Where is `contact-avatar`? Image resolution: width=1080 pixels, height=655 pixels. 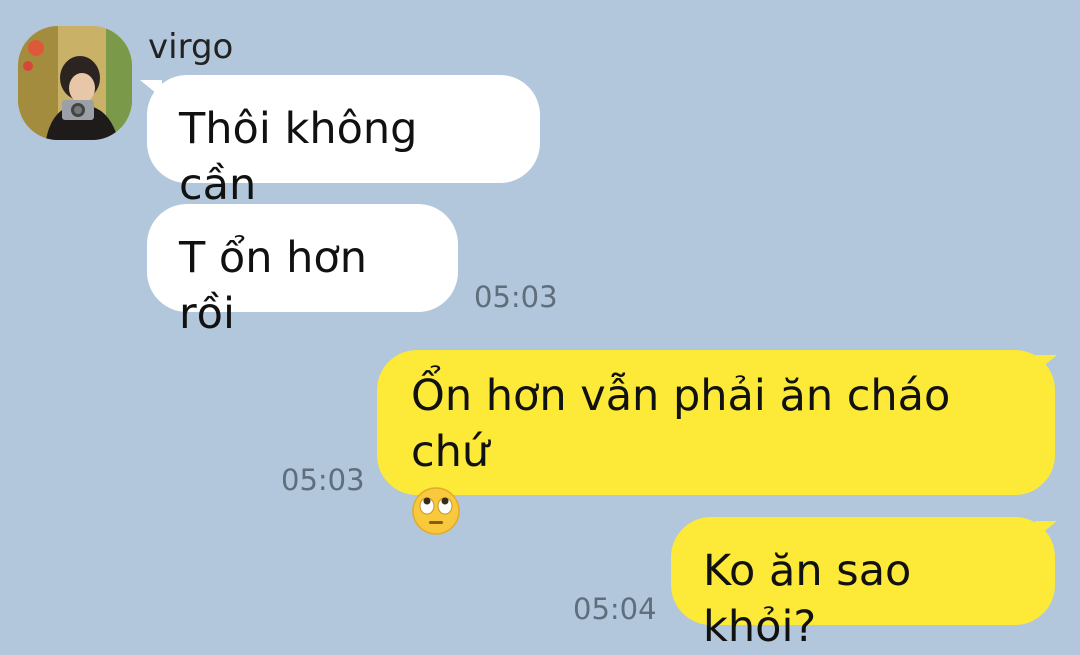 contact-avatar is located at coordinates (75, 83).